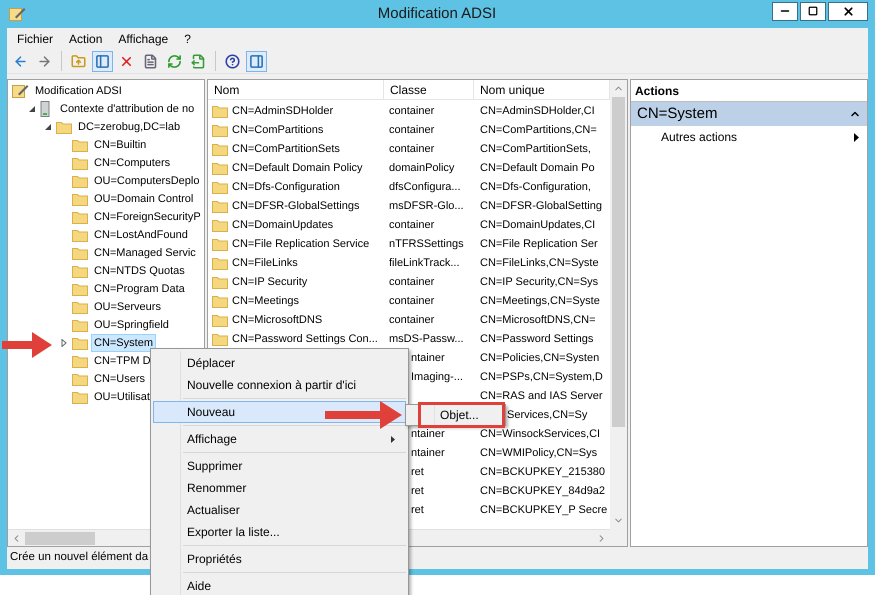 The image size is (875, 595). What do you see at coordinates (279, 510) in the screenshot?
I see `menu-item: Actualiser` at bounding box center [279, 510].